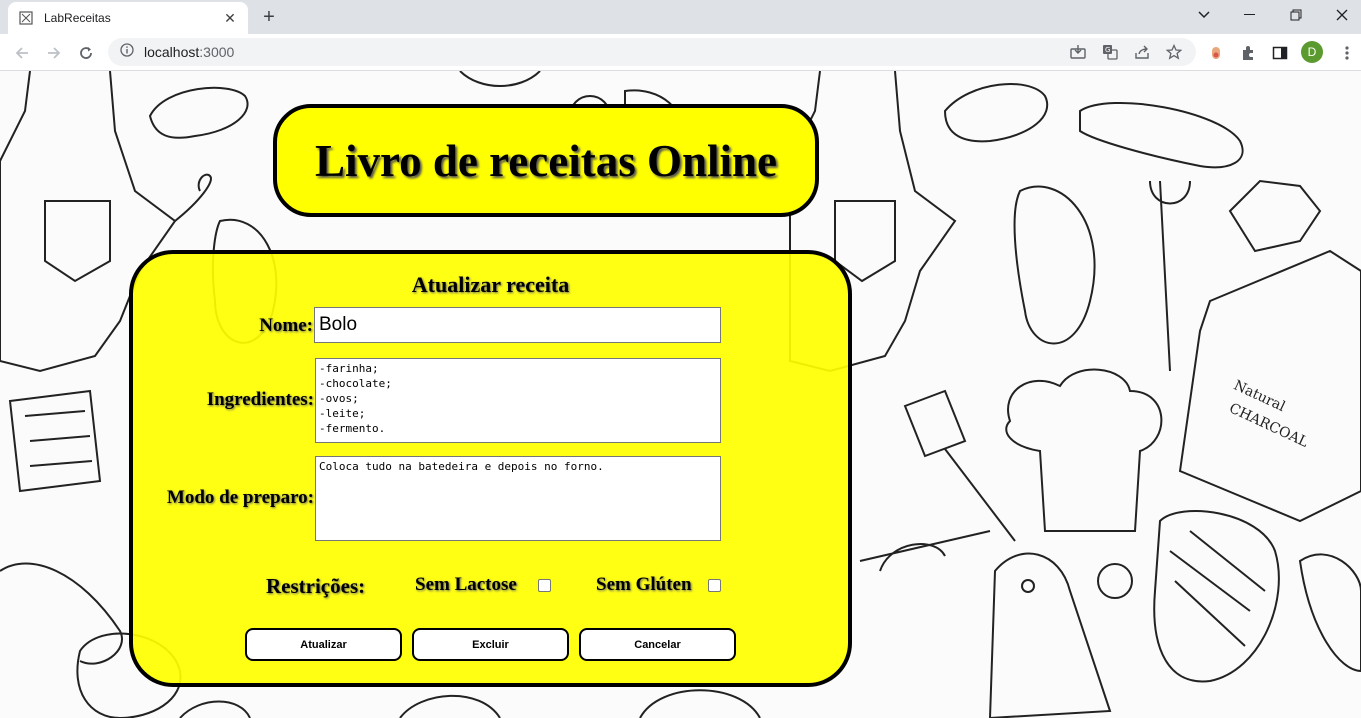 This screenshot has height=718, width=1361. Describe the element at coordinates (1347, 53) in the screenshot. I see `kebab-menu-icon` at that location.